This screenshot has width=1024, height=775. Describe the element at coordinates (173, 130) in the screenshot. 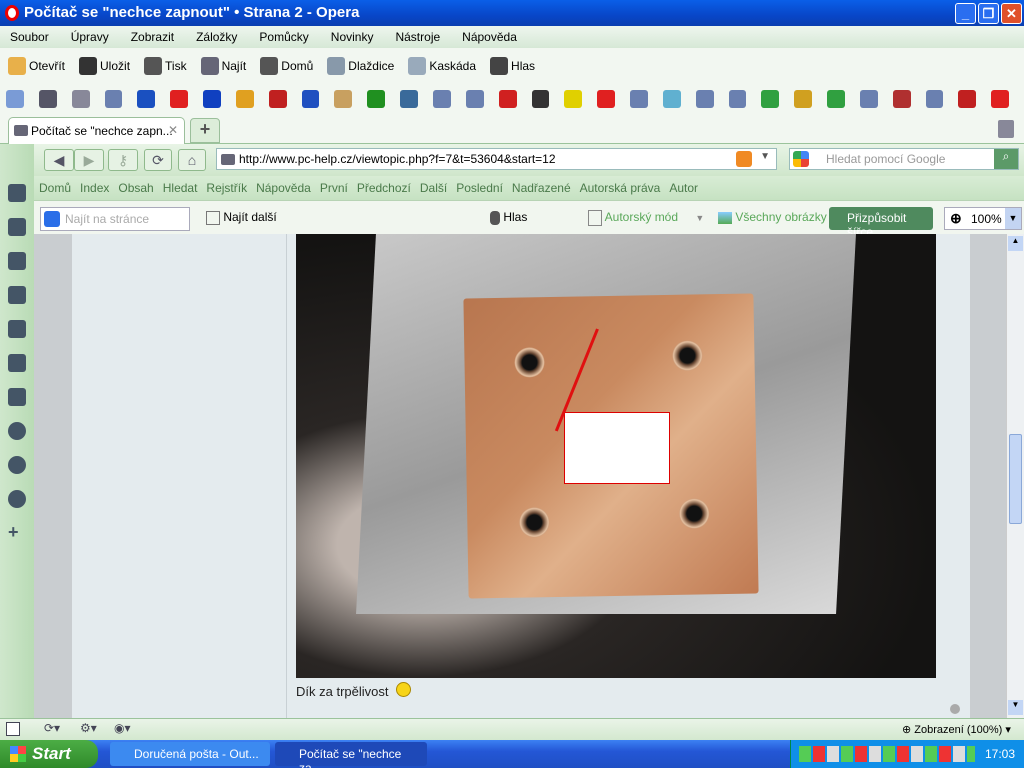

I see `tab-close-button: ✕` at that location.